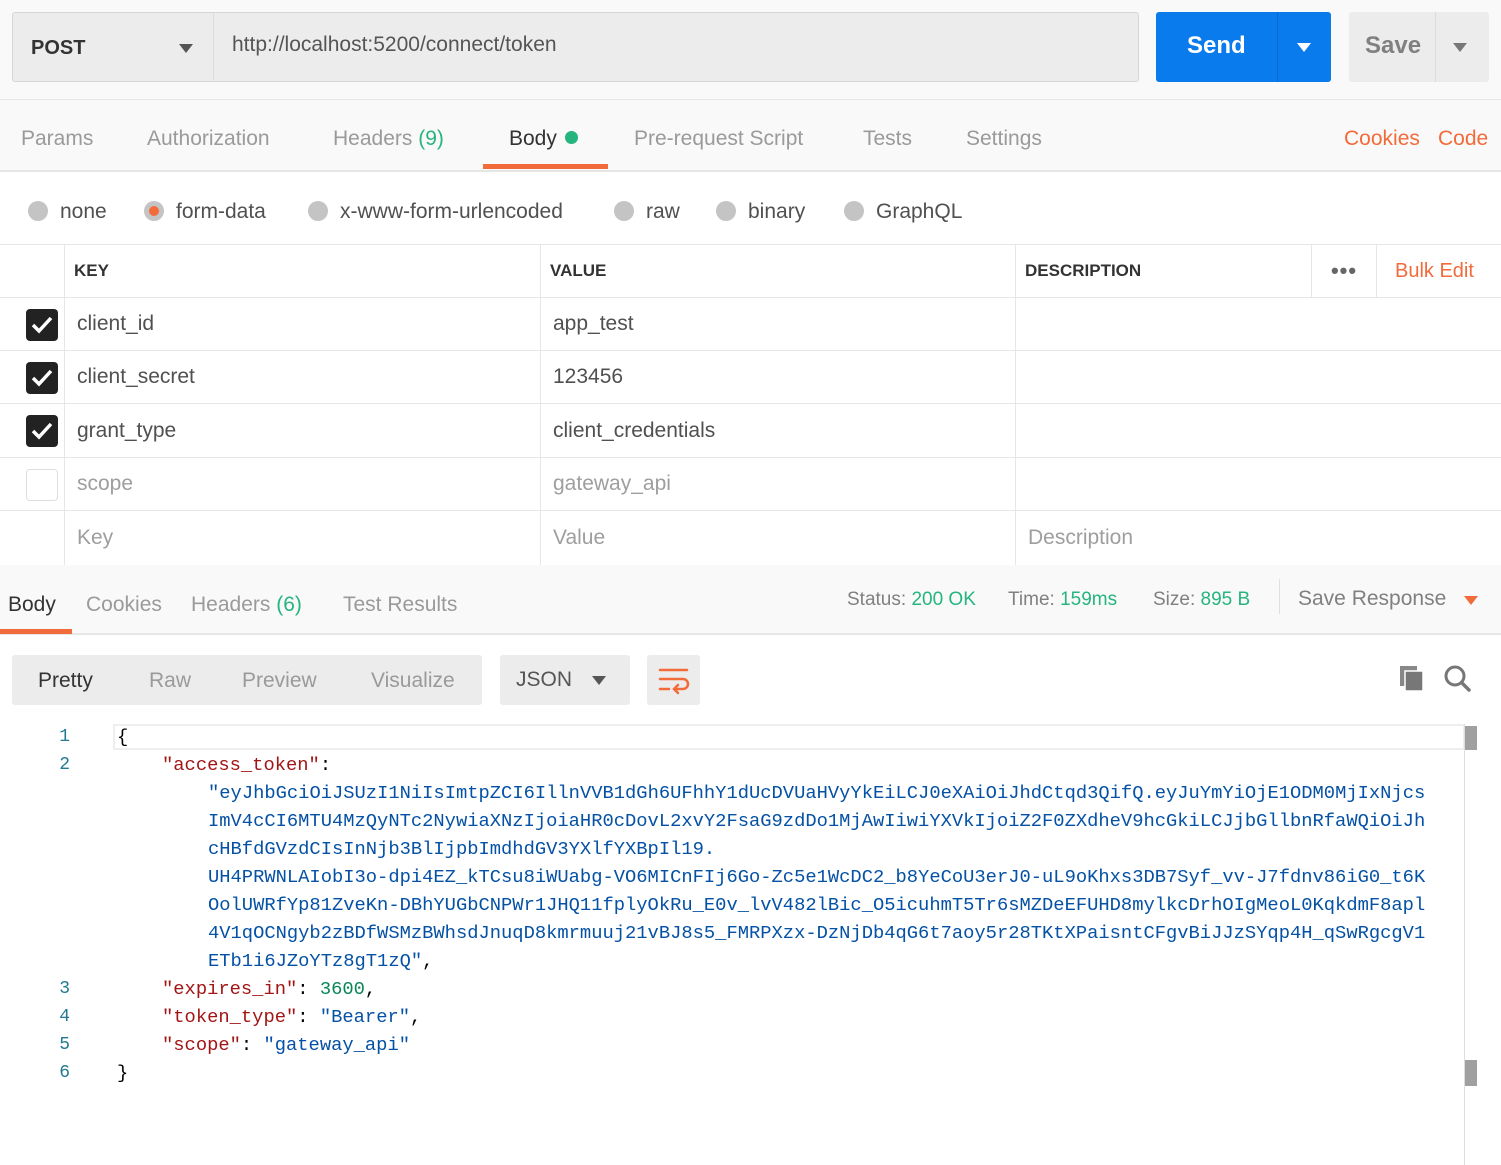  What do you see at coordinates (1163, 271) in the screenshot?
I see `header-description: DESCRIPTION` at bounding box center [1163, 271].